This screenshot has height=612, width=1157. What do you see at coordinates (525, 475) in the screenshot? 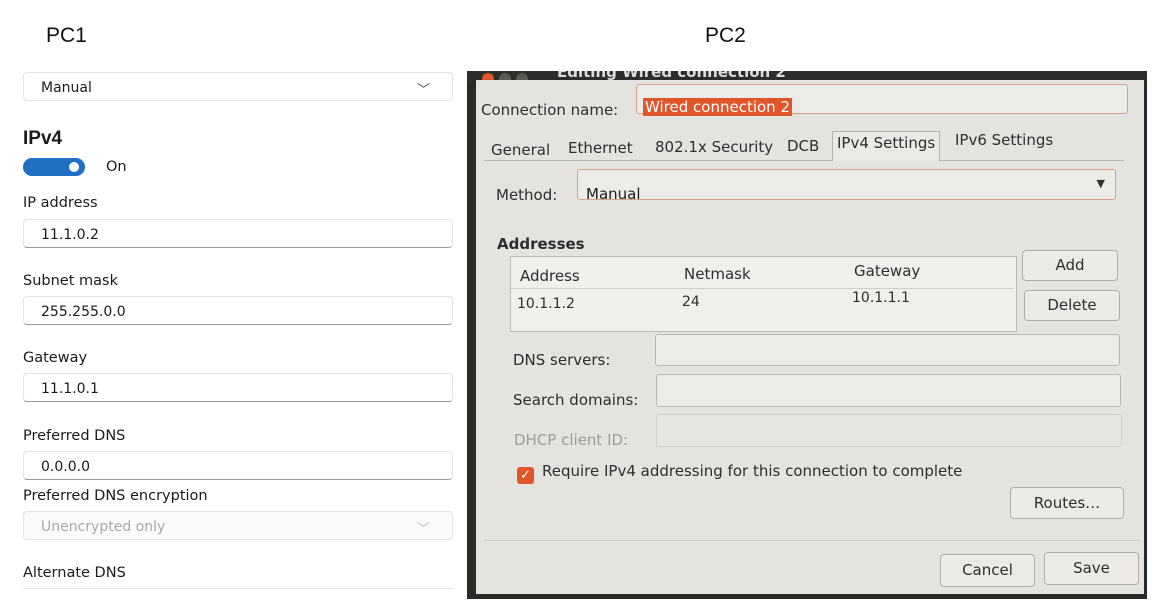
I see `require-ipv4-checkbox: ✓` at bounding box center [525, 475].